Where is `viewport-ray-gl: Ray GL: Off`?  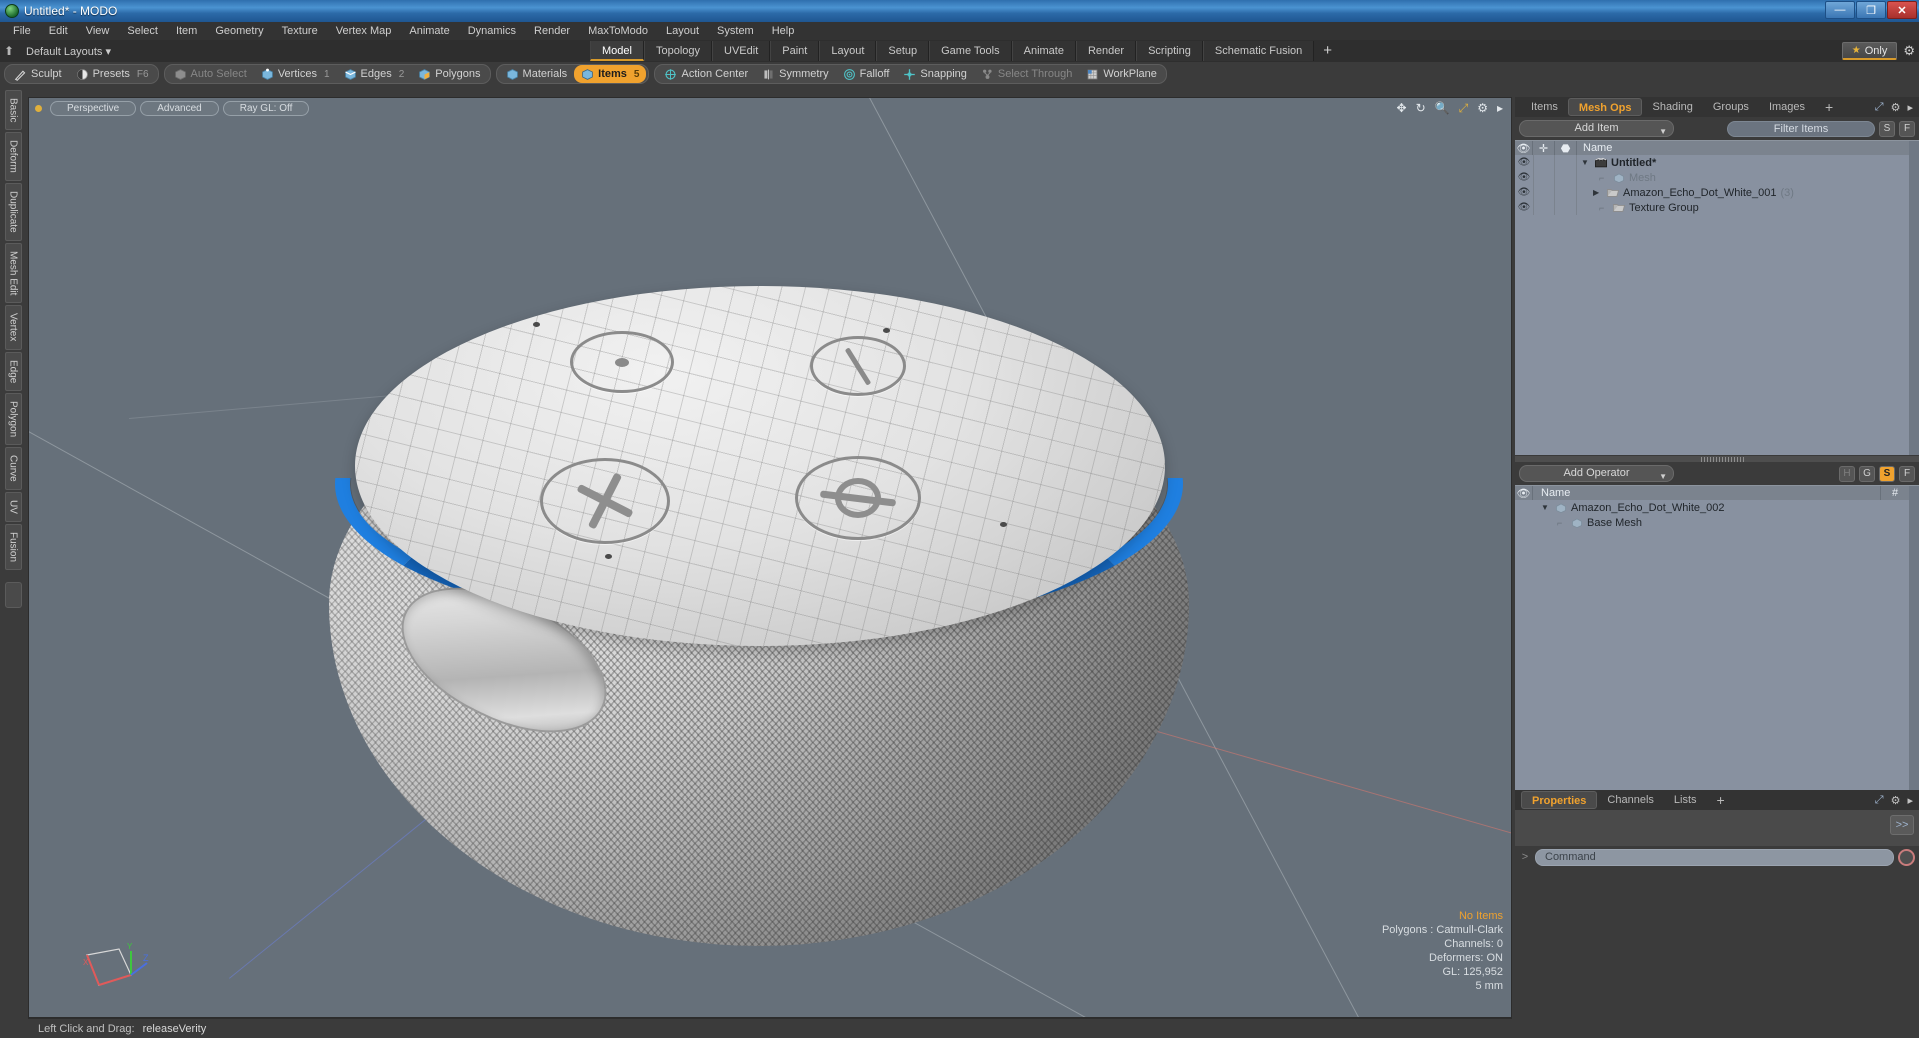 viewport-ray-gl: Ray GL: Off is located at coordinates (266, 108).